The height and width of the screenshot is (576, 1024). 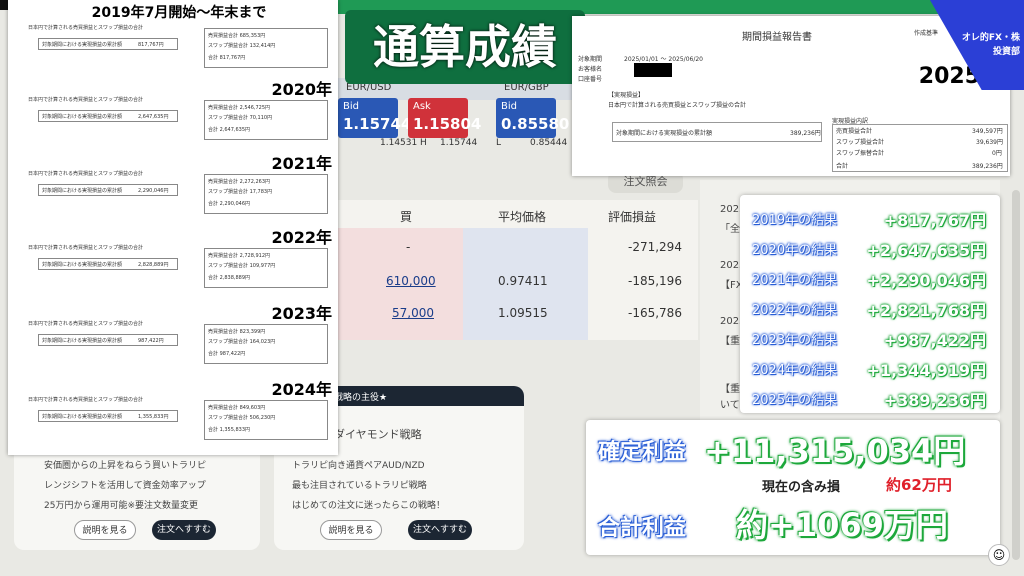 What do you see at coordinates (642, 528) in the screenshot?
I see `total-label: 合計利益` at bounding box center [642, 528].